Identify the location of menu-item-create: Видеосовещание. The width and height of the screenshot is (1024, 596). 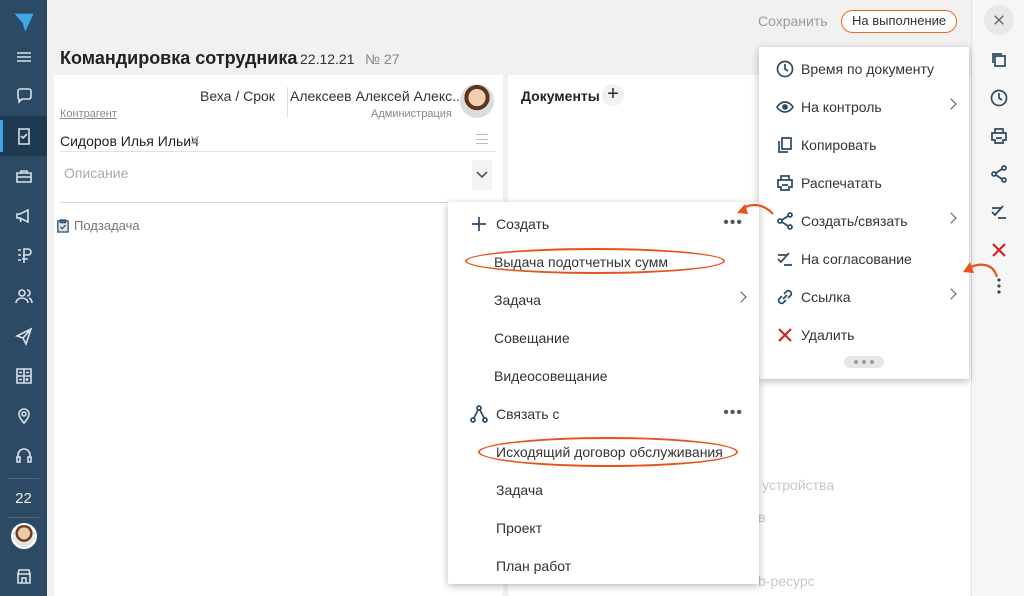
(603, 376).